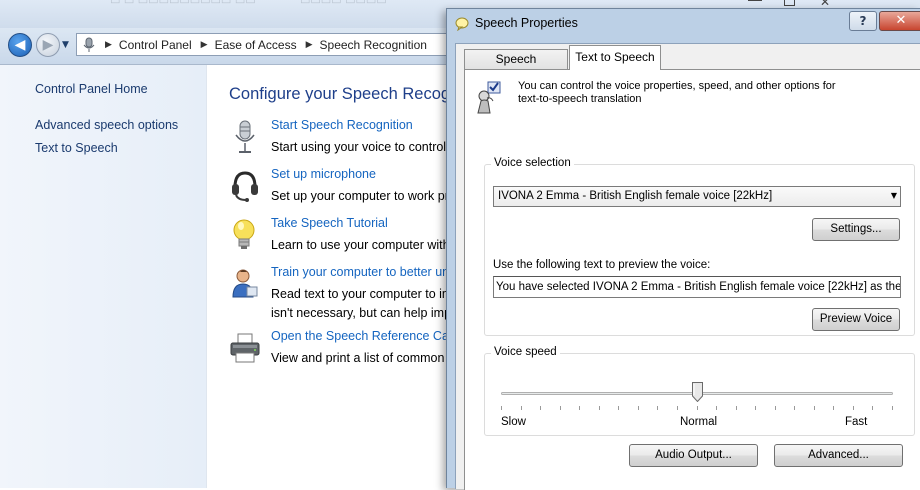  What do you see at coordinates (244, 234) in the screenshot?
I see `lightbulb-icon` at bounding box center [244, 234].